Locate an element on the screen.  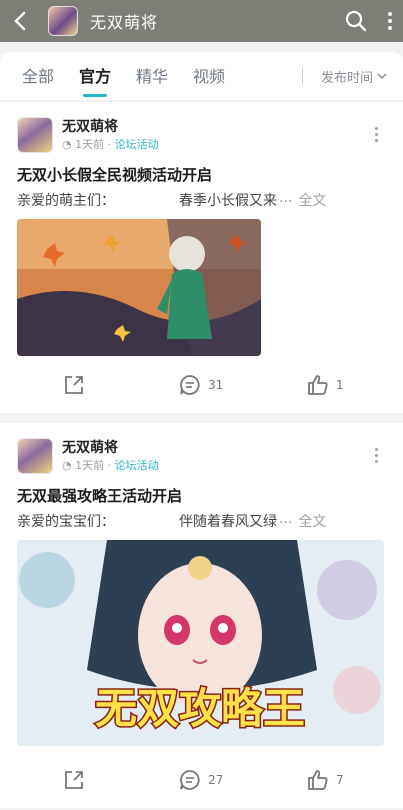
post-title: 无双小长假全民视频活动开启 is located at coordinates (114, 174).